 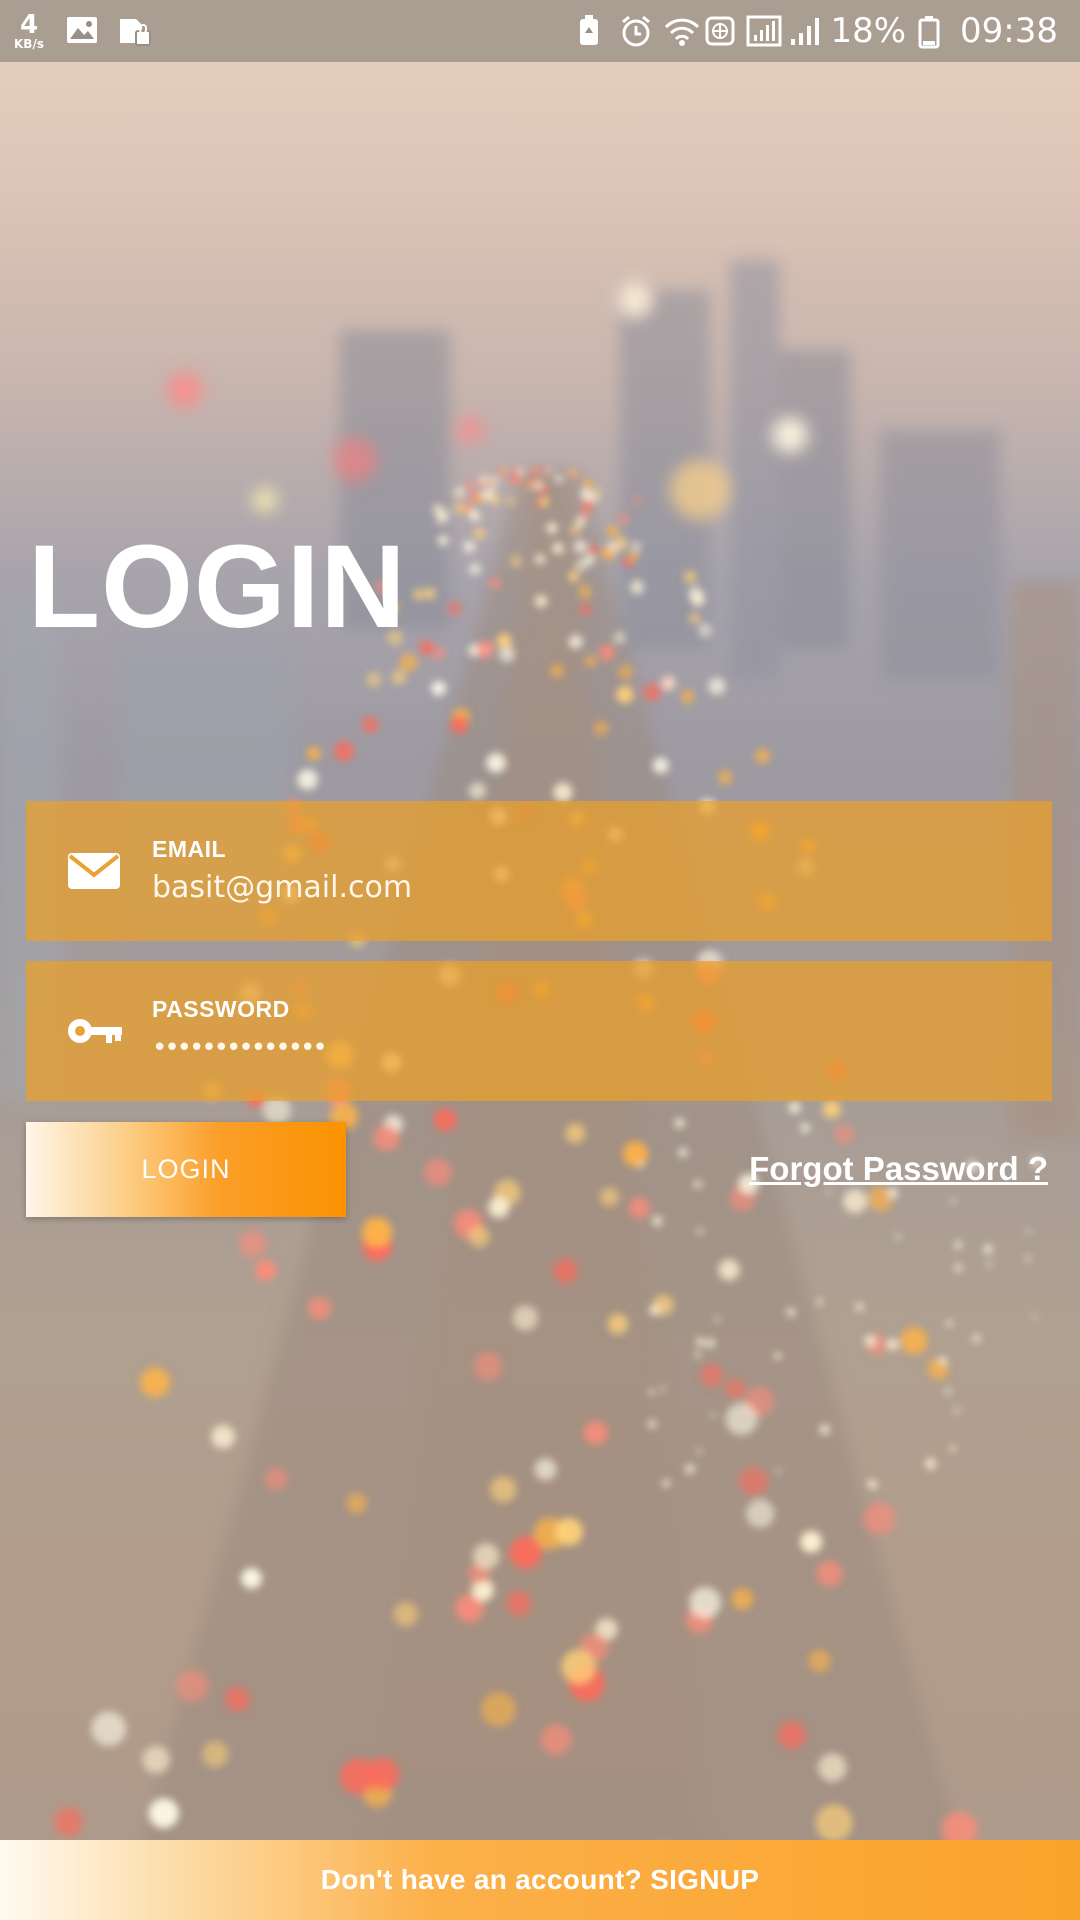 I want to click on password-field: PASSWORD ••••••••••••••, so click(x=539, y=1031).